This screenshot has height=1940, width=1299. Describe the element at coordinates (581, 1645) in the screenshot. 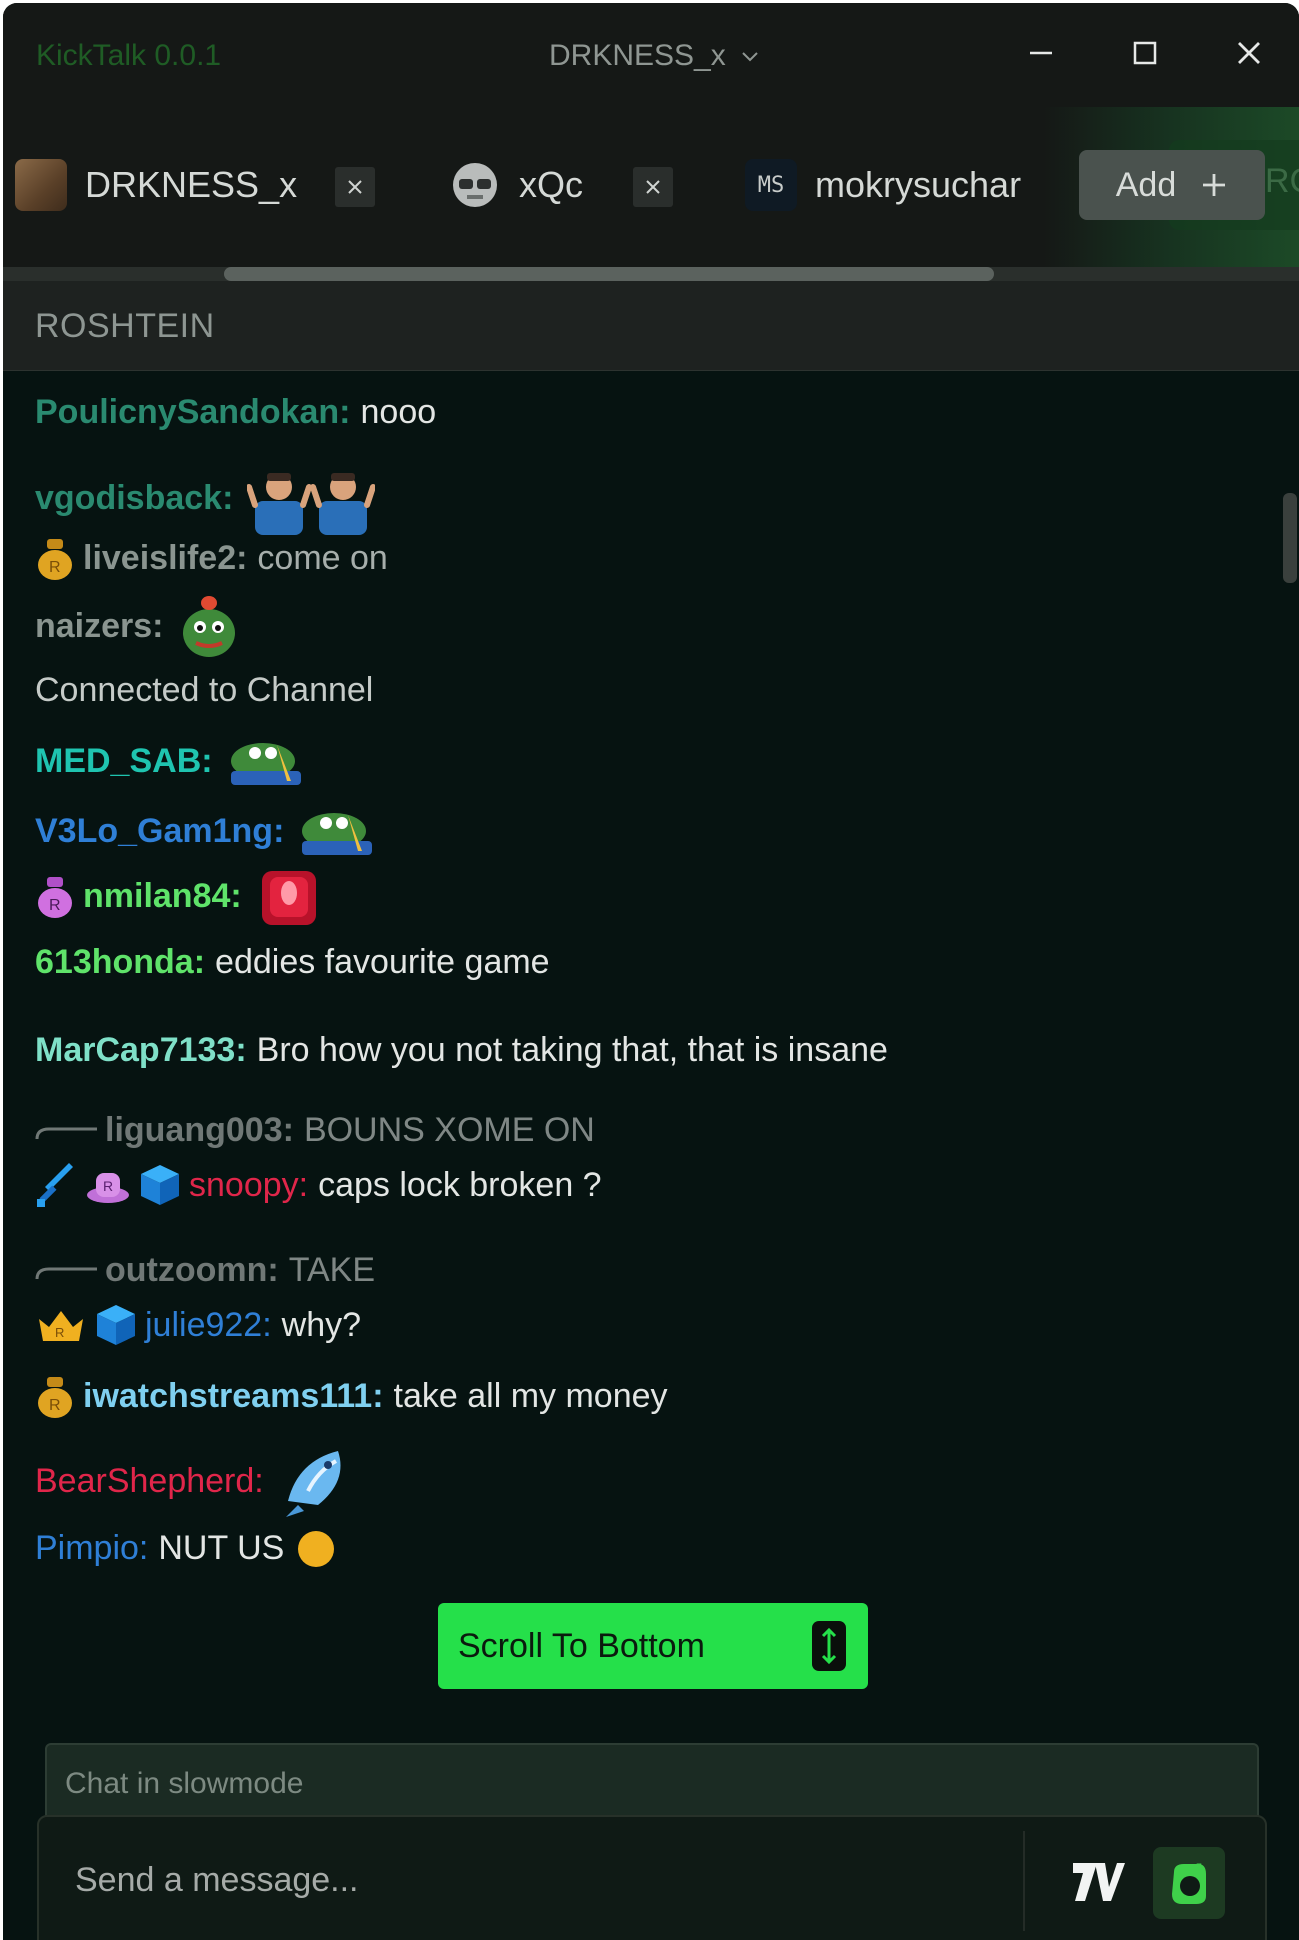

I see `scroll-to-bottom-label: Scroll To Bottom` at that location.